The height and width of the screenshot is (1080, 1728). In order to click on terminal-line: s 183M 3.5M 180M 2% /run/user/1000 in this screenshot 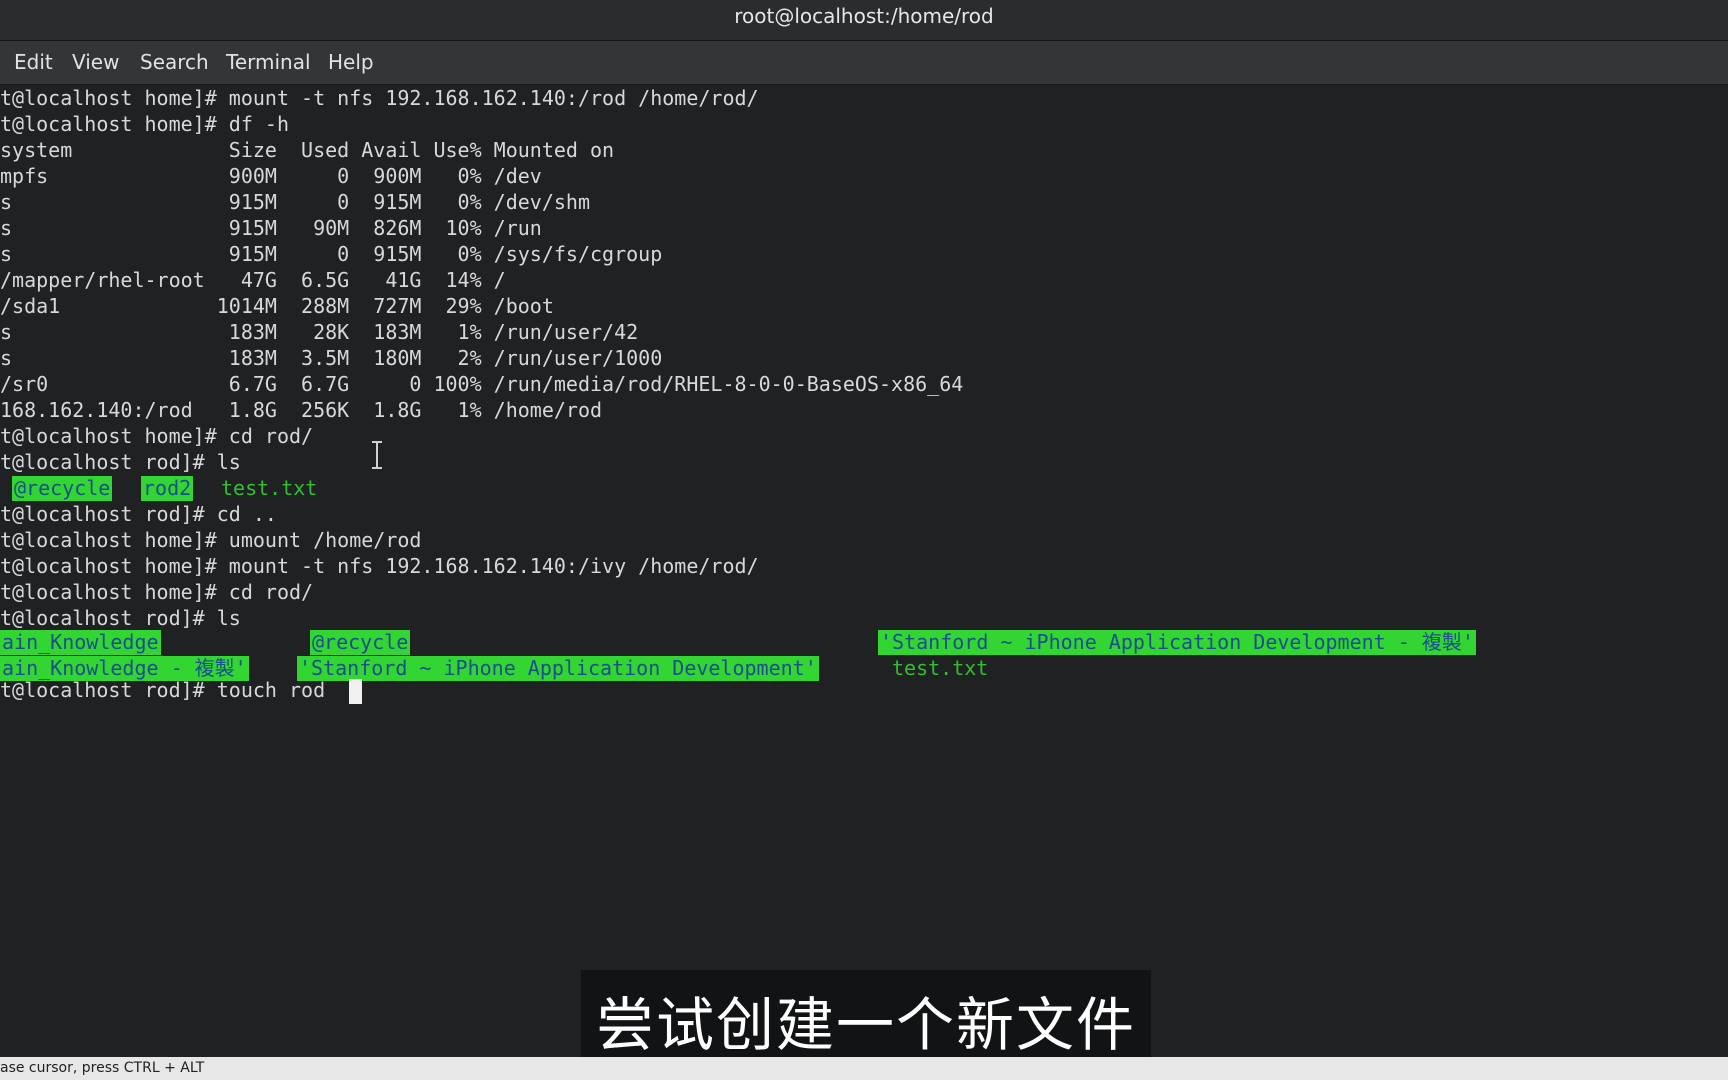, I will do `click(331, 358)`.